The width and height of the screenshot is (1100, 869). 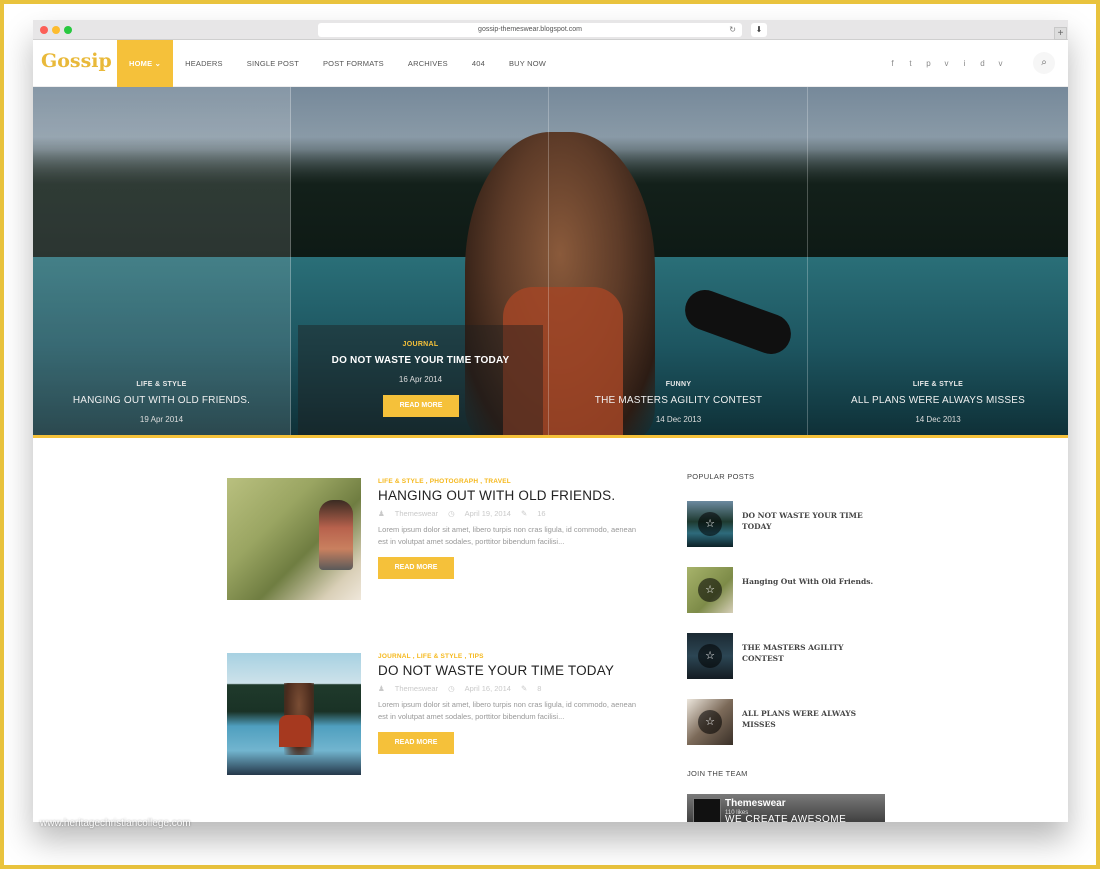 What do you see at coordinates (353, 63) in the screenshot?
I see `nav-item-post-formats: POST FORMATS` at bounding box center [353, 63].